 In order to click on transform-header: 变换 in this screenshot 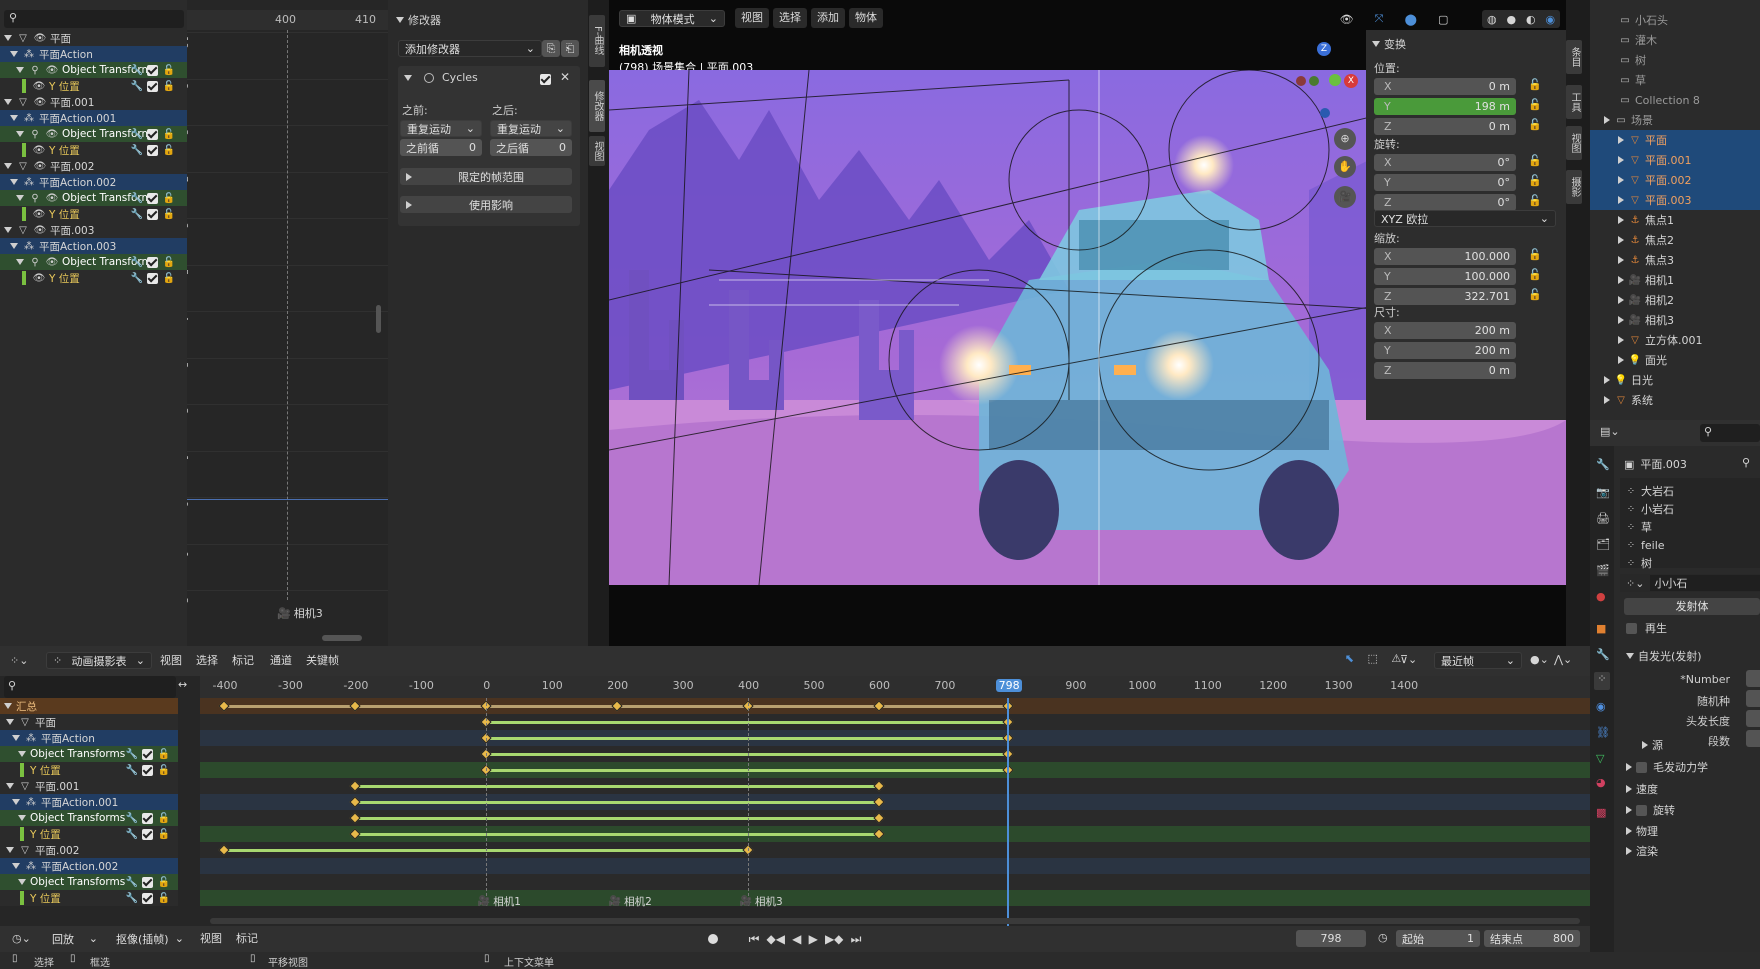, I will do `click(1389, 44)`.